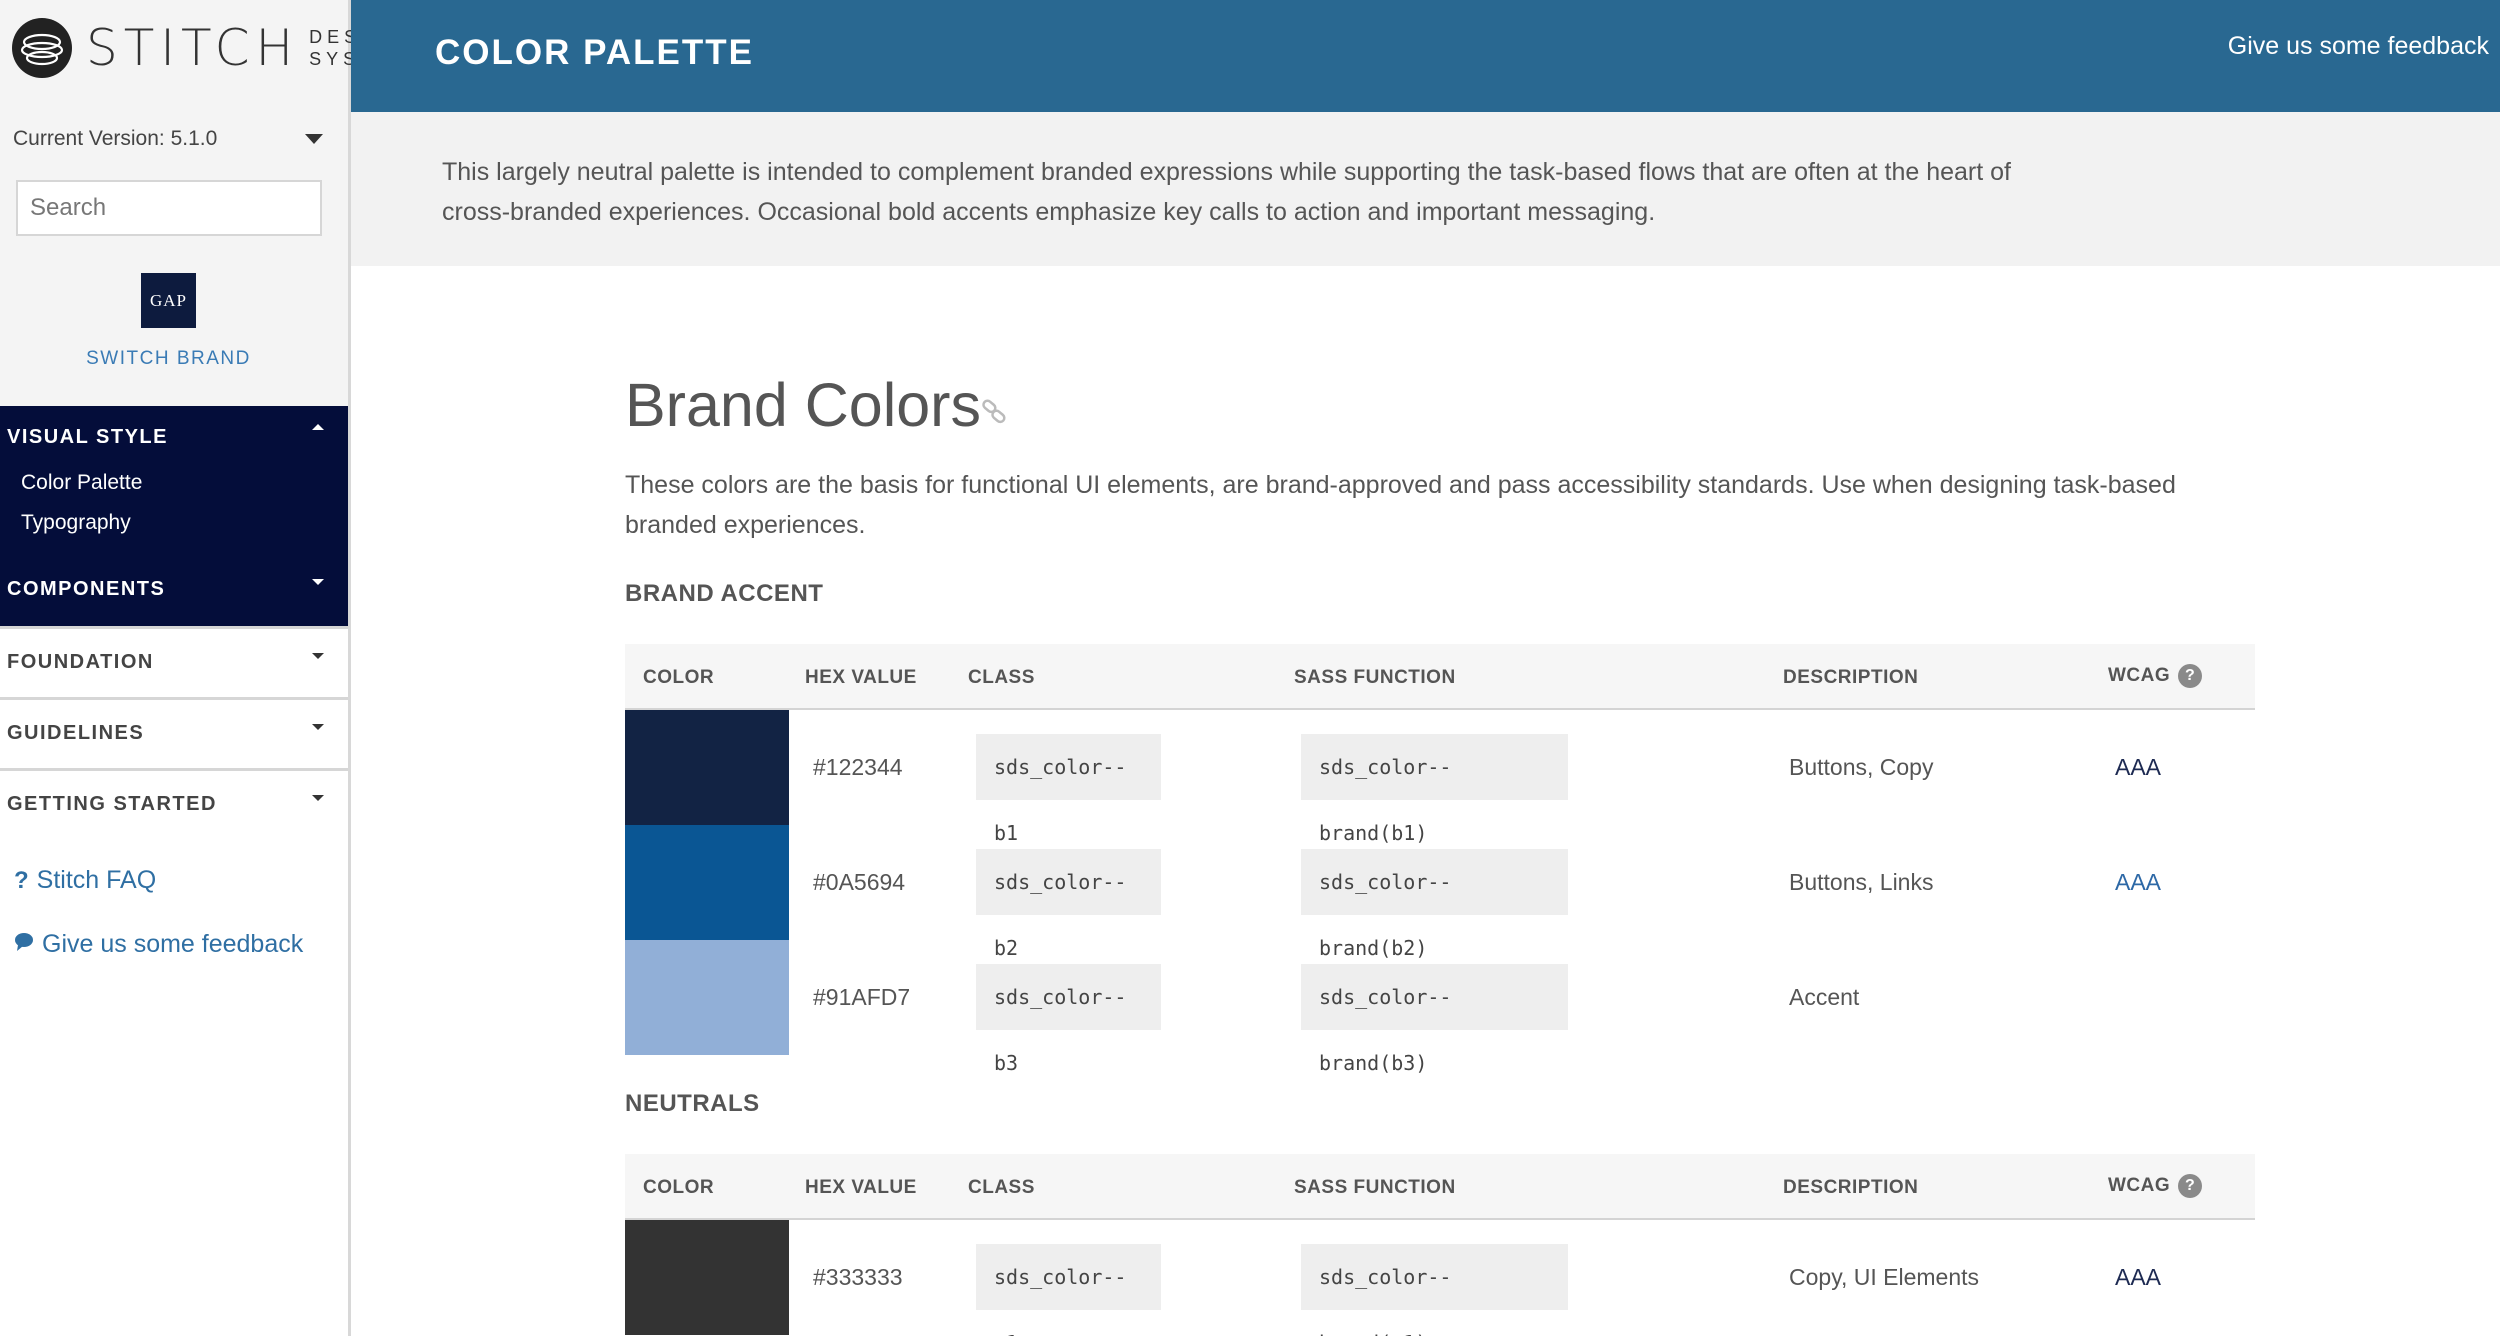 This screenshot has height=1336, width=2500. I want to click on nav-item-color-palette: Color Palette, so click(81, 483).